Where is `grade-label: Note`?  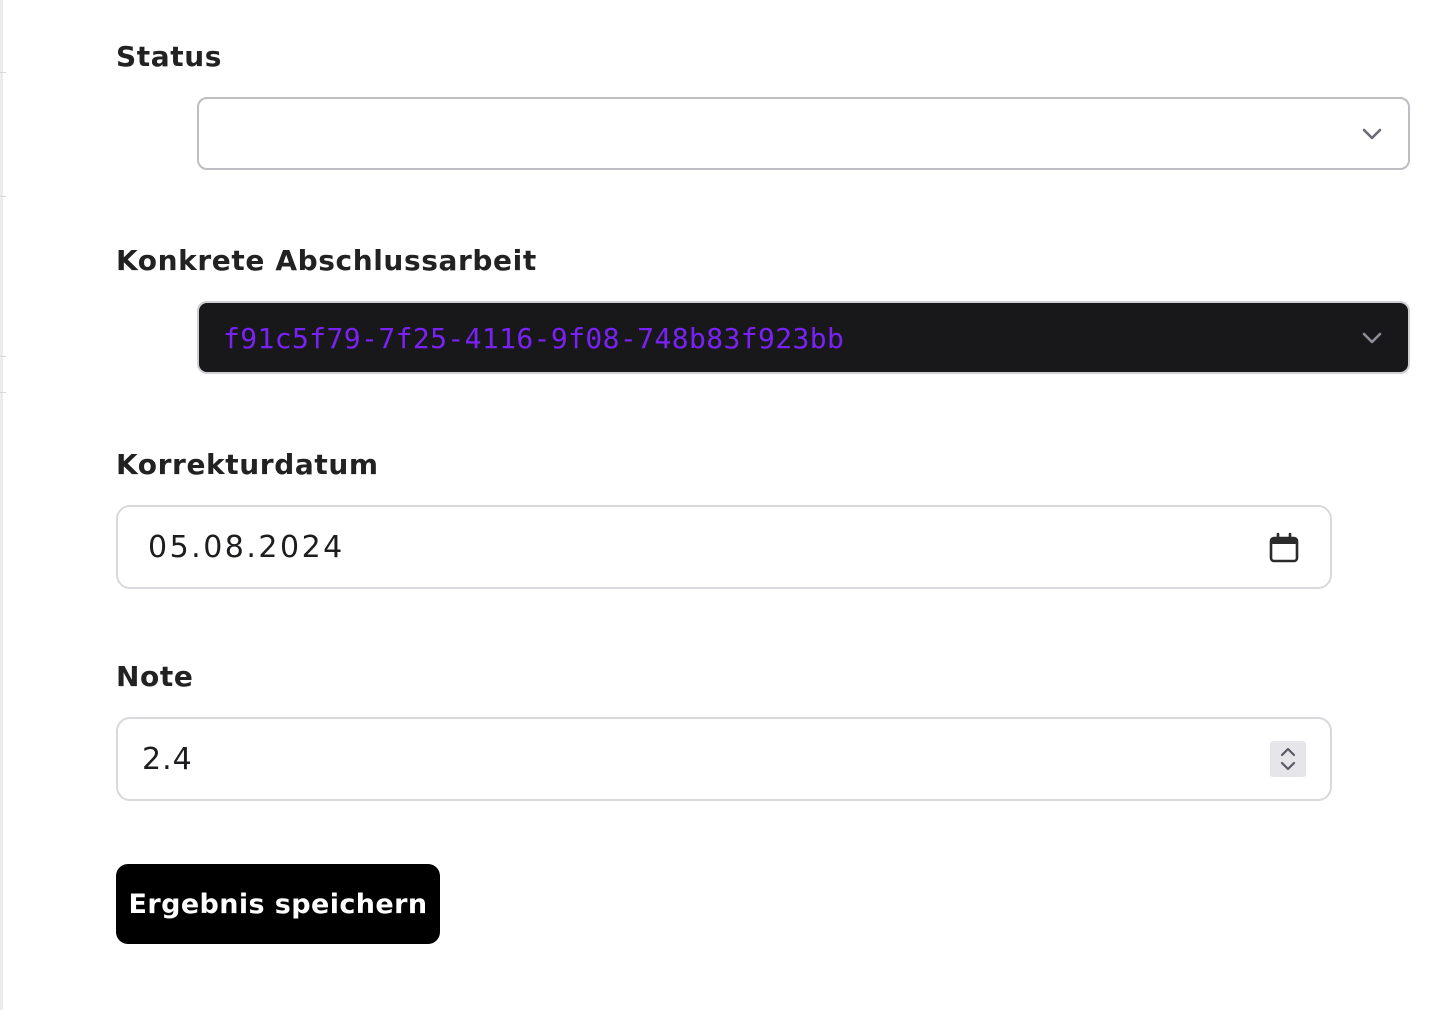
grade-label: Note is located at coordinates (155, 676).